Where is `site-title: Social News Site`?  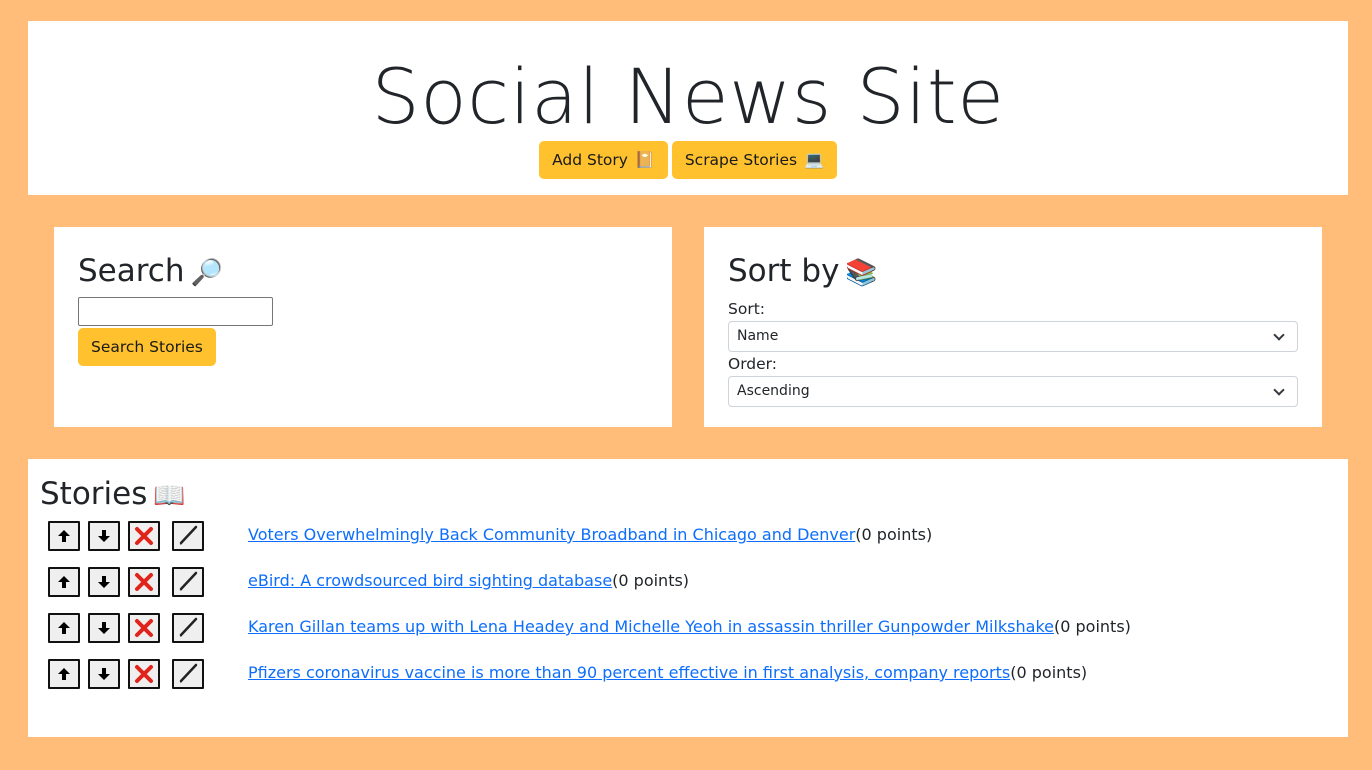
site-title: Social News Site is located at coordinates (688, 96).